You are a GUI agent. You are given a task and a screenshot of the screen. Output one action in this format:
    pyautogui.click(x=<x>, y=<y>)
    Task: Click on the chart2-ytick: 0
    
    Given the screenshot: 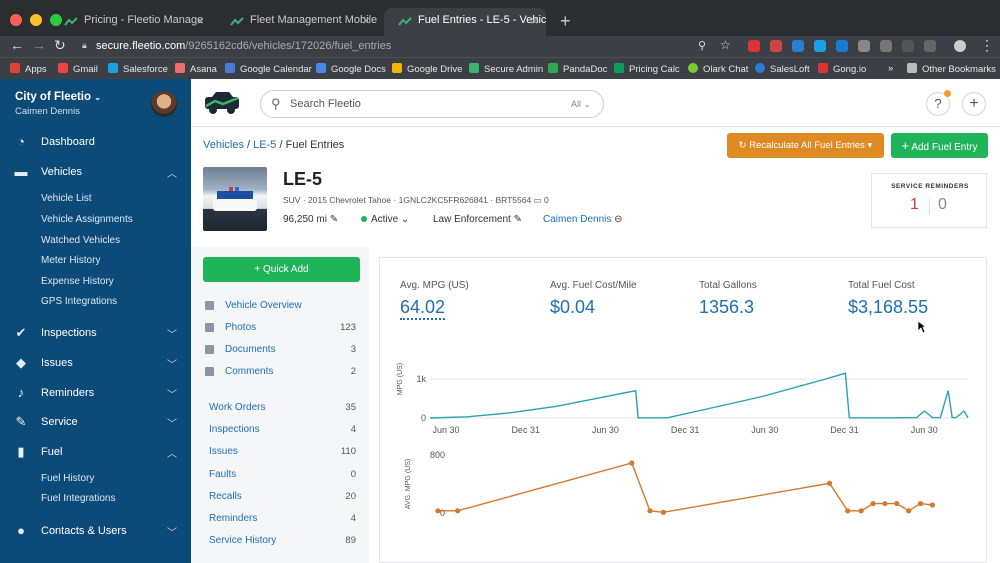 What is the action you would take?
    pyautogui.click(x=442, y=513)
    